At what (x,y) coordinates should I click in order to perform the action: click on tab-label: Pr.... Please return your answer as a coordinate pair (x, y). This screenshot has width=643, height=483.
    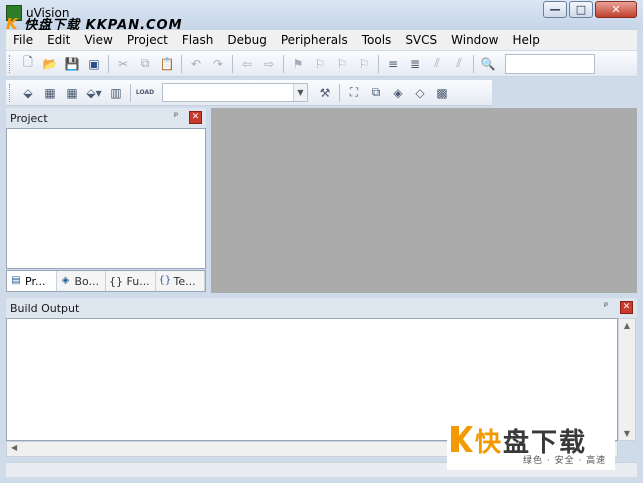
    Looking at the image, I should click on (35, 281).